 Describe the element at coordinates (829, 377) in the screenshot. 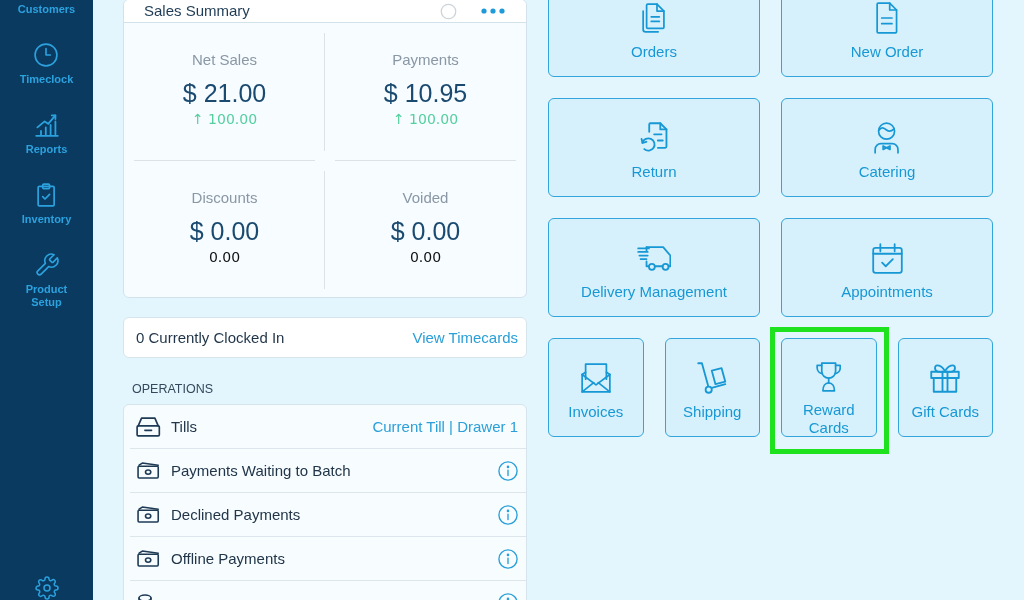

I see `trophy-icon` at that location.